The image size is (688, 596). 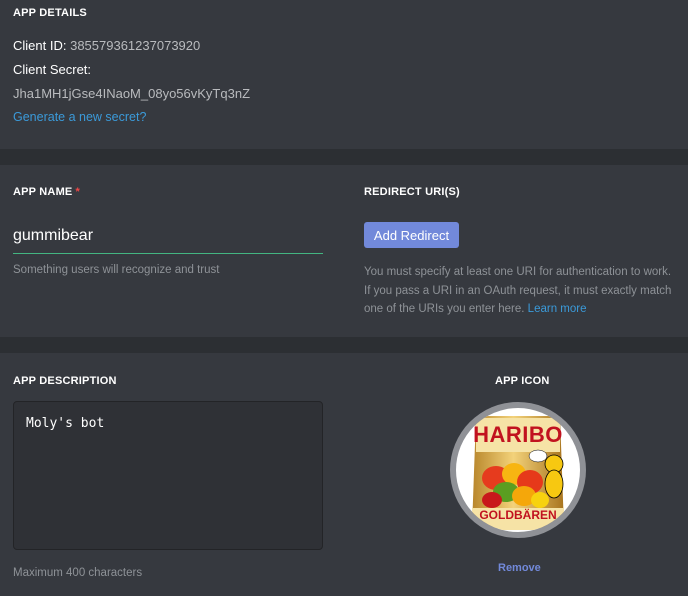 I want to click on add-redirect-button: Add Redirect, so click(x=411, y=235).